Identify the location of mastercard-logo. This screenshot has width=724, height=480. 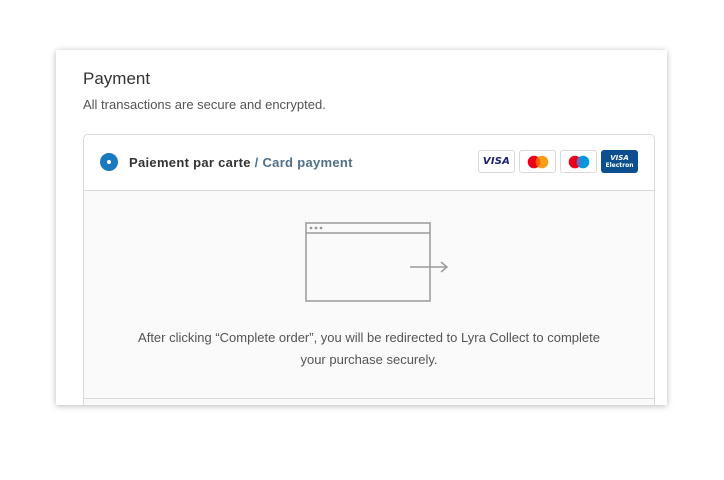
(537, 161).